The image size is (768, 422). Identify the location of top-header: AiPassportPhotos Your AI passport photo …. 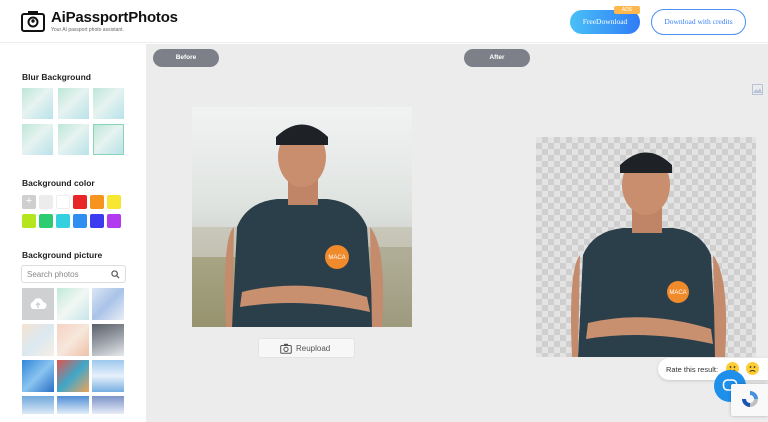
(384, 21).